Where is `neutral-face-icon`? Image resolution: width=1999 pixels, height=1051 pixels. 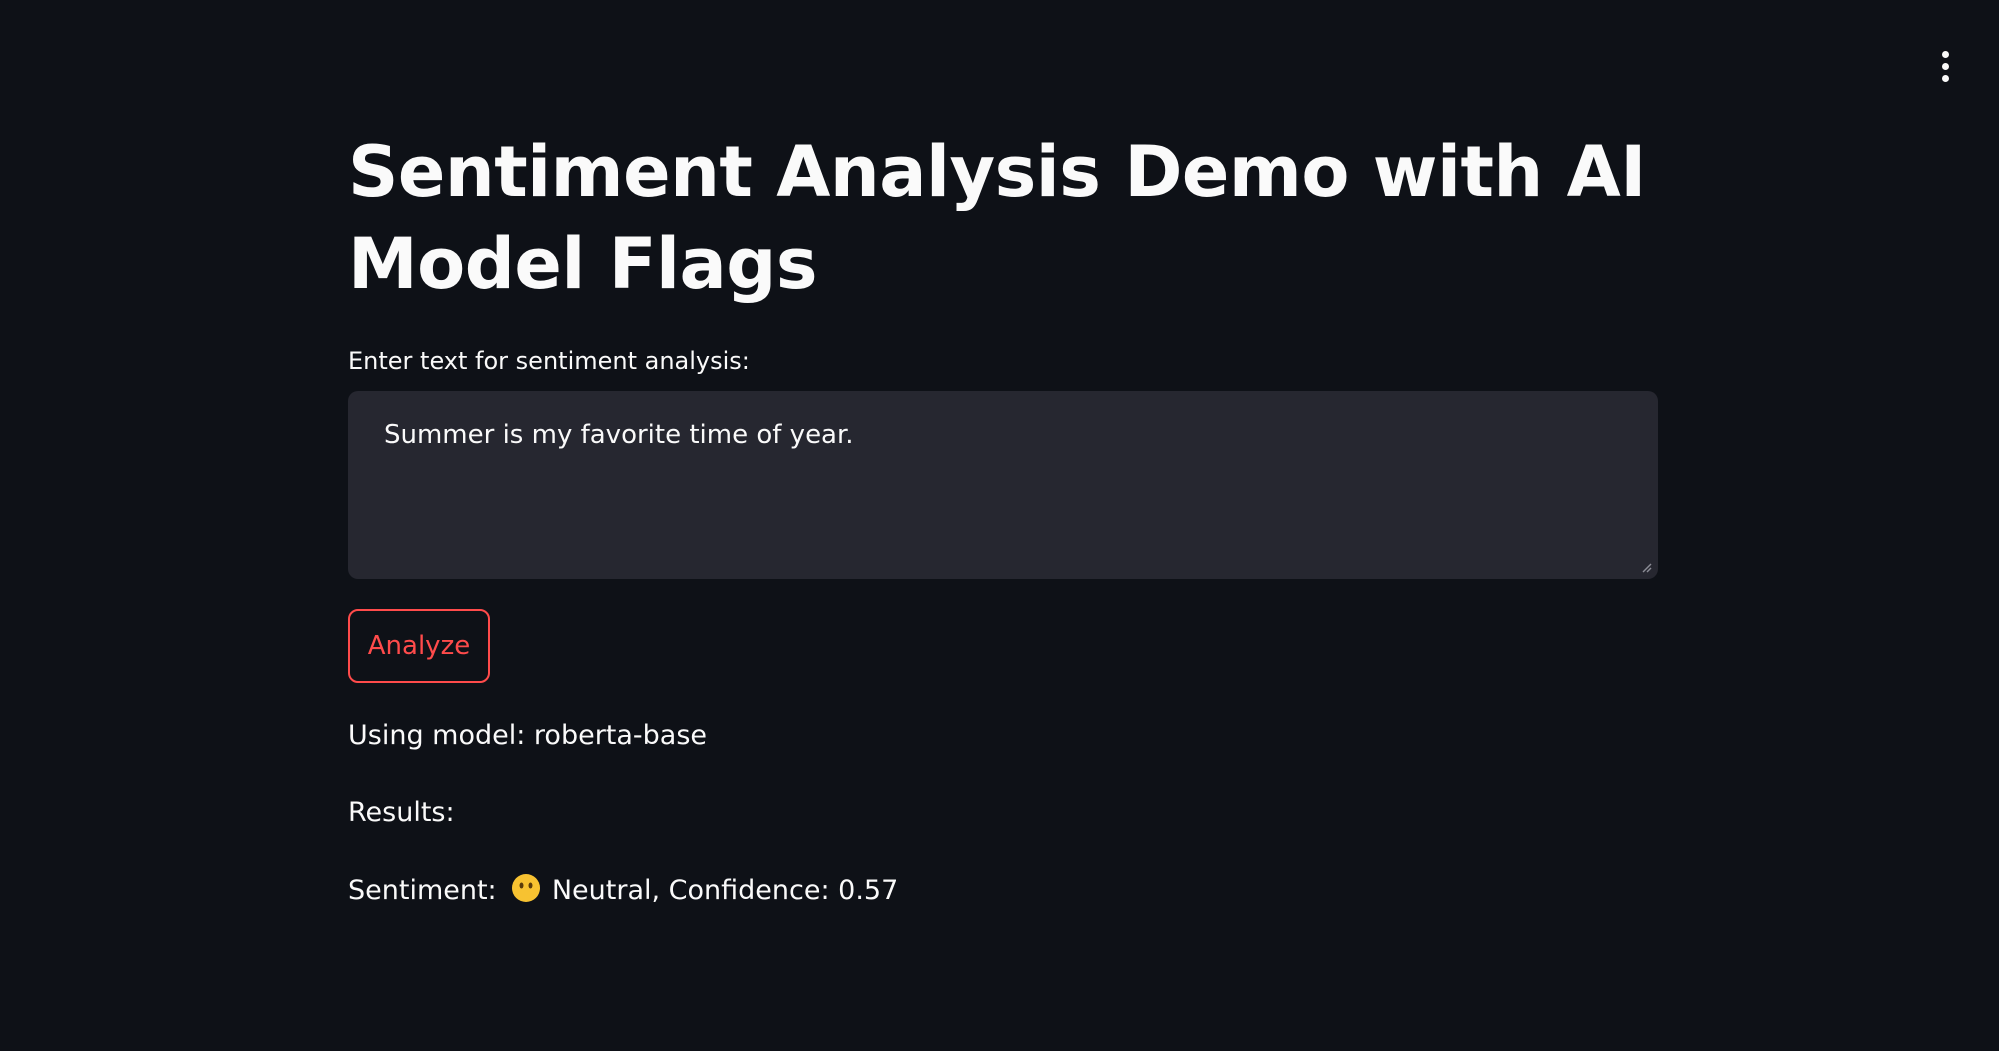 neutral-face-icon is located at coordinates (526, 888).